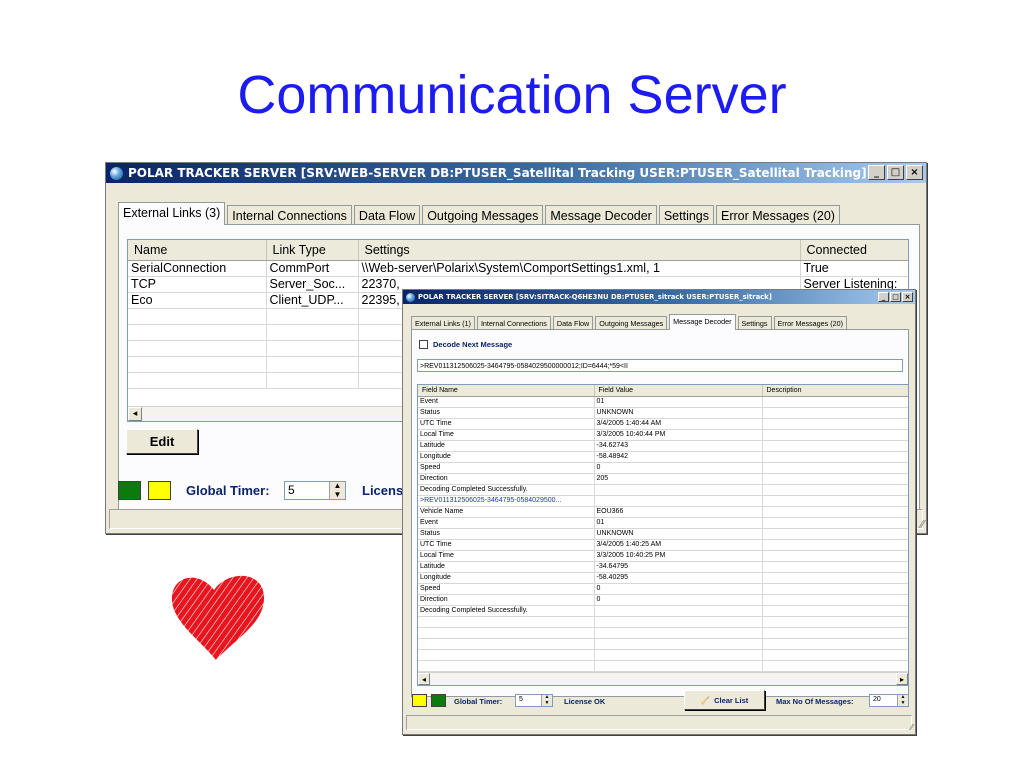  What do you see at coordinates (854, 250) in the screenshot?
I see `column-header: Connected` at bounding box center [854, 250].